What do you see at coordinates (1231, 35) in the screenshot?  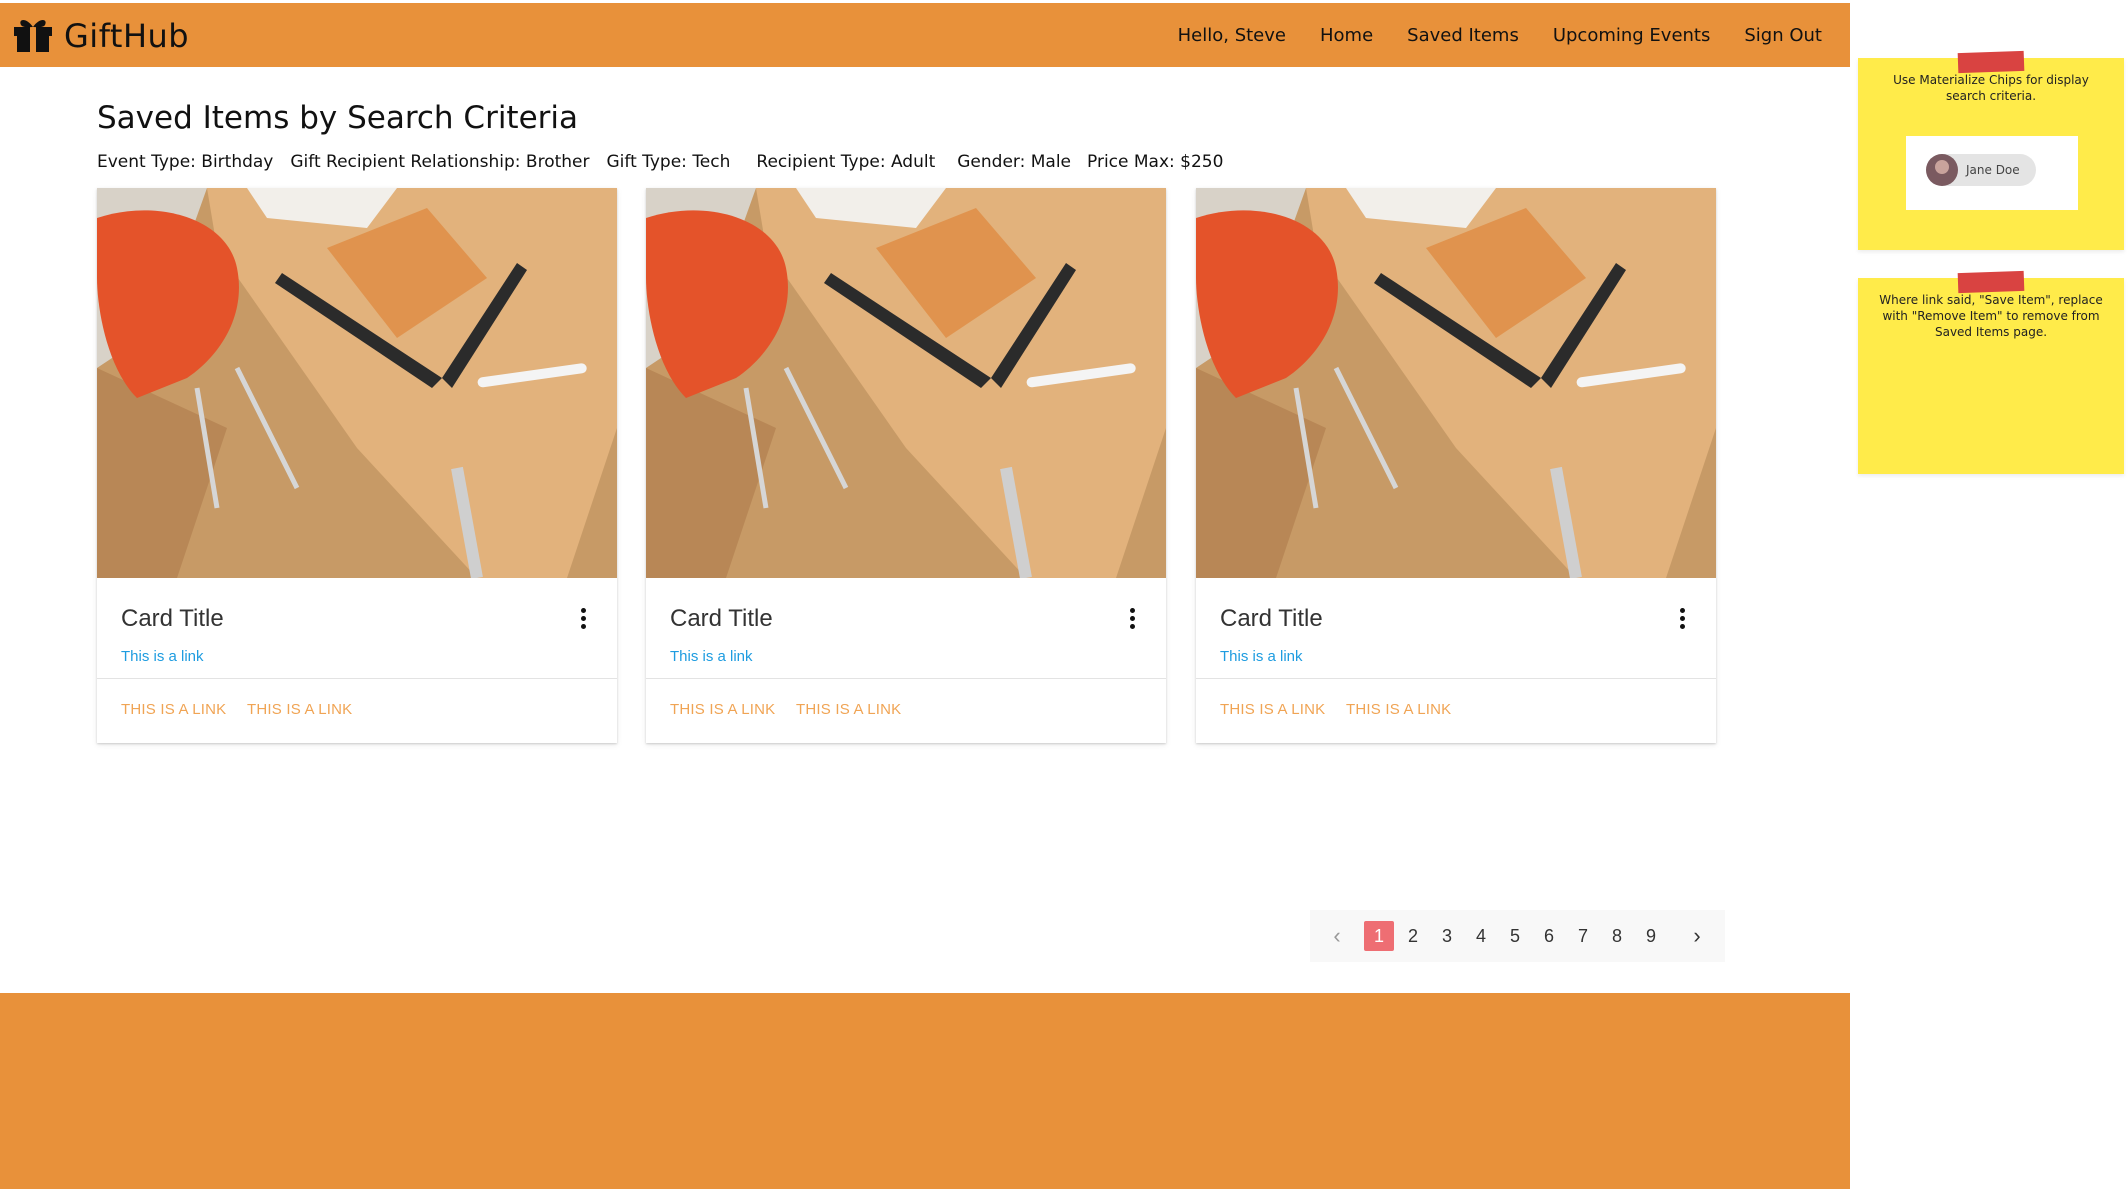 I see `user-greeting: Hello, Steve` at bounding box center [1231, 35].